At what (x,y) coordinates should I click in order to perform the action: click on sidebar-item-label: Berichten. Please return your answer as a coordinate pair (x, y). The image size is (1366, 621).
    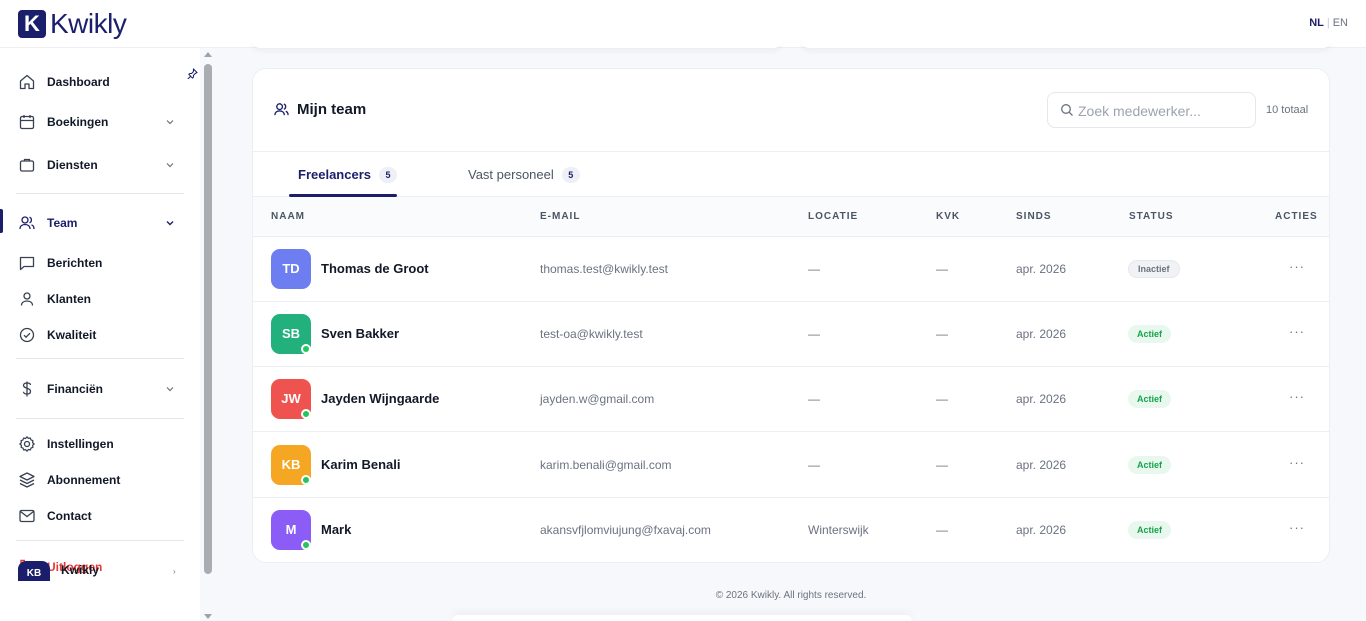
    Looking at the image, I should click on (75, 263).